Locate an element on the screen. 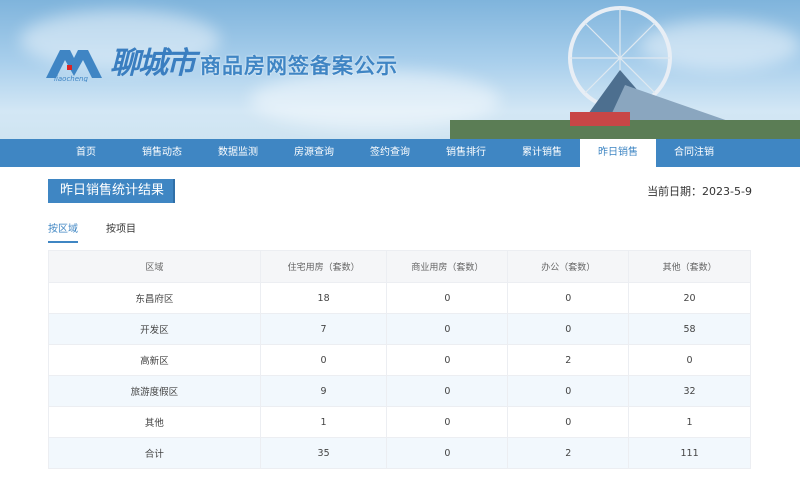  table-cell: 高新区 is located at coordinates (154, 360).